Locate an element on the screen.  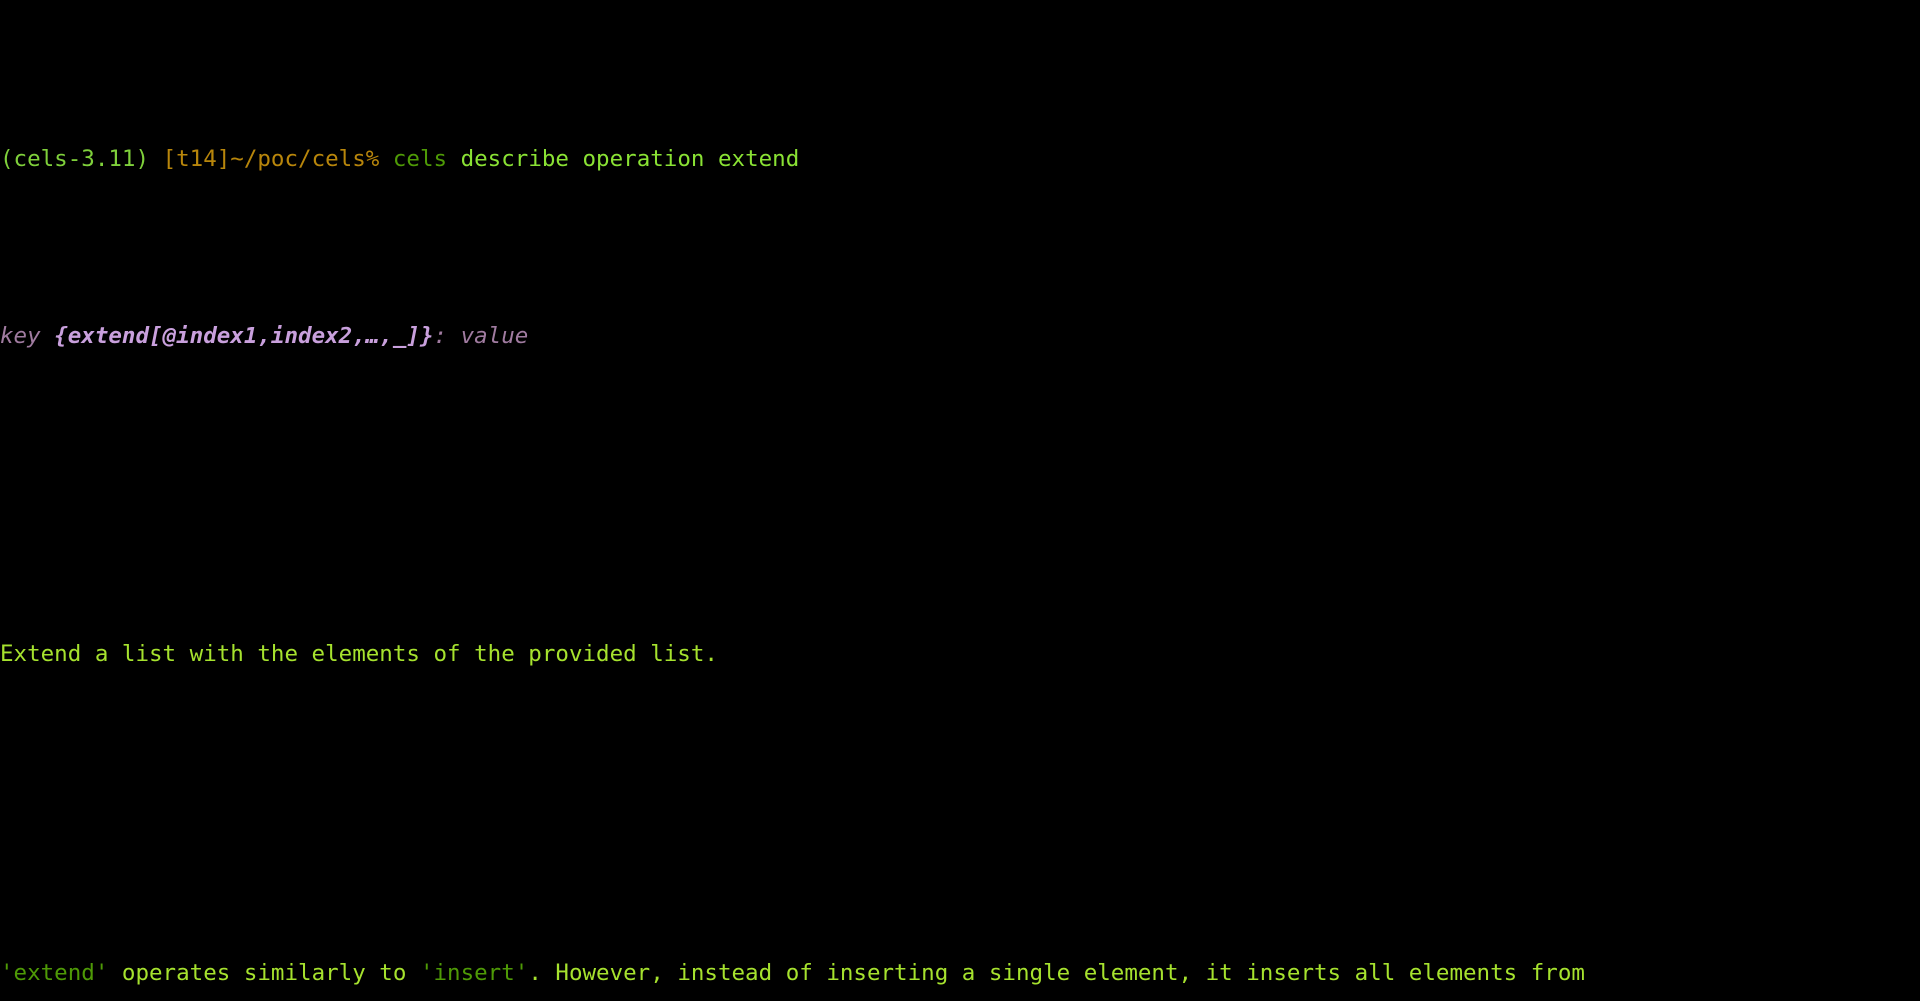
command-arguments: describe operation extend is located at coordinates (630, 158).